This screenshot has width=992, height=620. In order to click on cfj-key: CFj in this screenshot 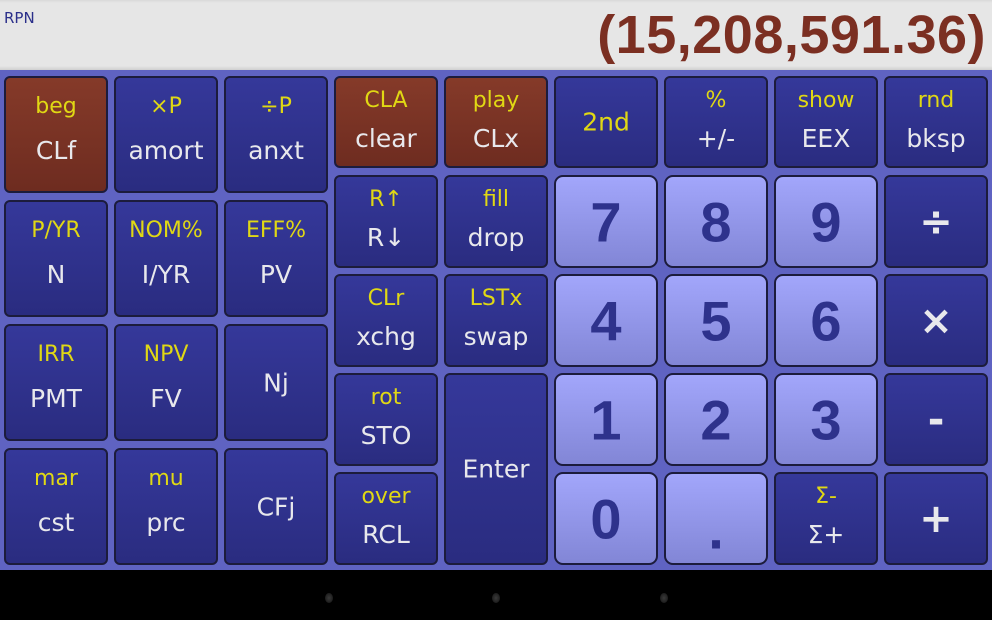, I will do `click(276, 506)`.